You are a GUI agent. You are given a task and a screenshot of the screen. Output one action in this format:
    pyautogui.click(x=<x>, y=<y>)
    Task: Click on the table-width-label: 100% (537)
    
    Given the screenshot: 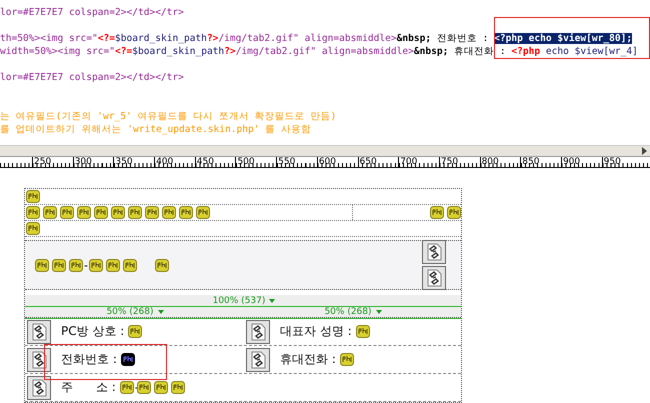 What is the action you would take?
    pyautogui.click(x=239, y=301)
    